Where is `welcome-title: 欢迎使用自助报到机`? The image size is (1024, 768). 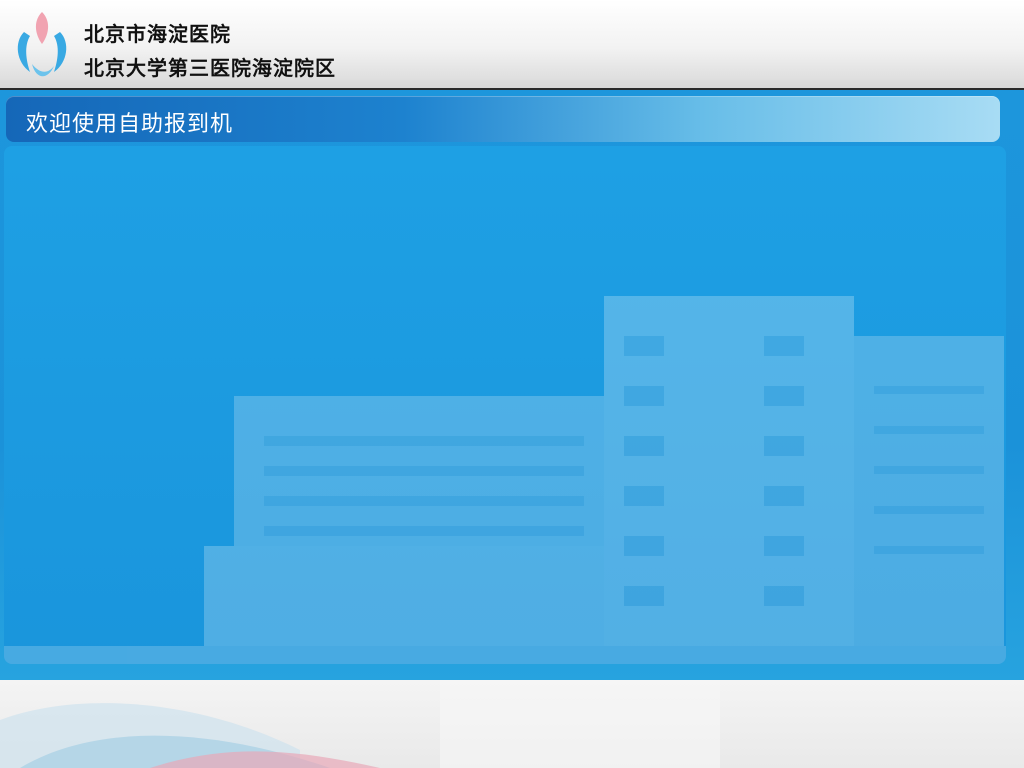
welcome-title: 欢迎使用自助报到机 is located at coordinates (130, 124).